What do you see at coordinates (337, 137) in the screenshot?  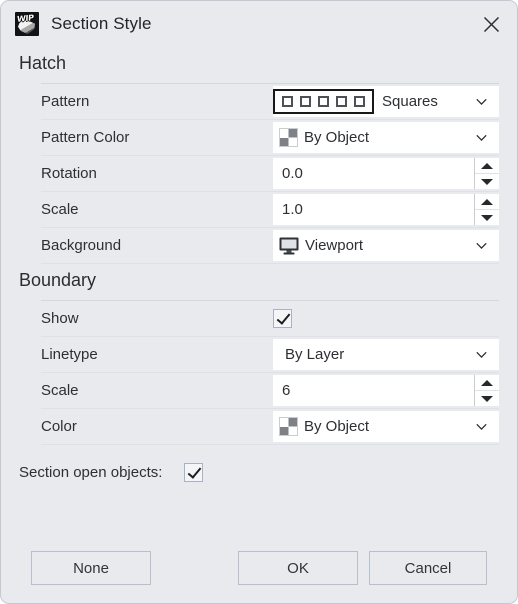 I see `combo-pattern-color-value: By Object` at bounding box center [337, 137].